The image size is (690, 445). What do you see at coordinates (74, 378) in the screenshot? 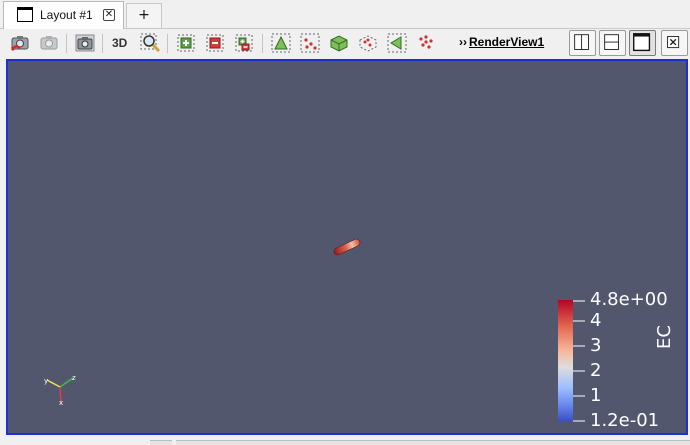
I see `z-axis-label: z` at bounding box center [74, 378].